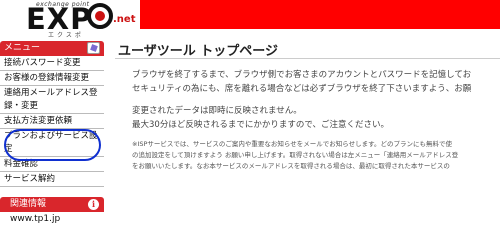 This screenshot has height=250, width=500. What do you see at coordinates (52, 204) in the screenshot?
I see `related-header: 関連情報 i` at bounding box center [52, 204].